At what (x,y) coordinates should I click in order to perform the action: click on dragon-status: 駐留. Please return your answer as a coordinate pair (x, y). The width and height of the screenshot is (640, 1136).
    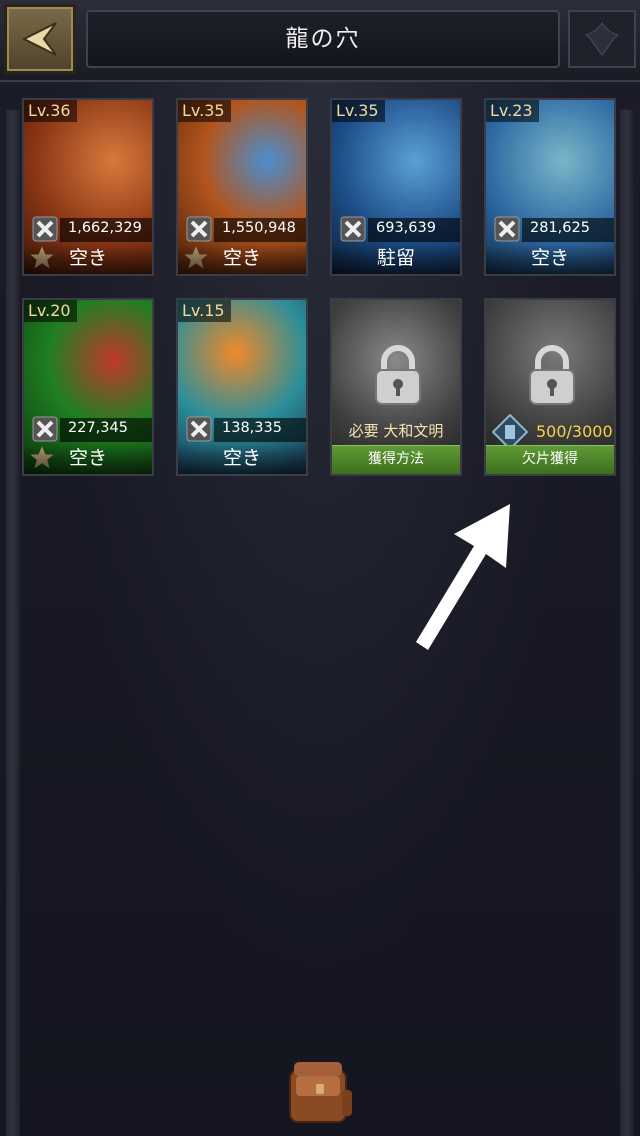
    Looking at the image, I should click on (396, 259).